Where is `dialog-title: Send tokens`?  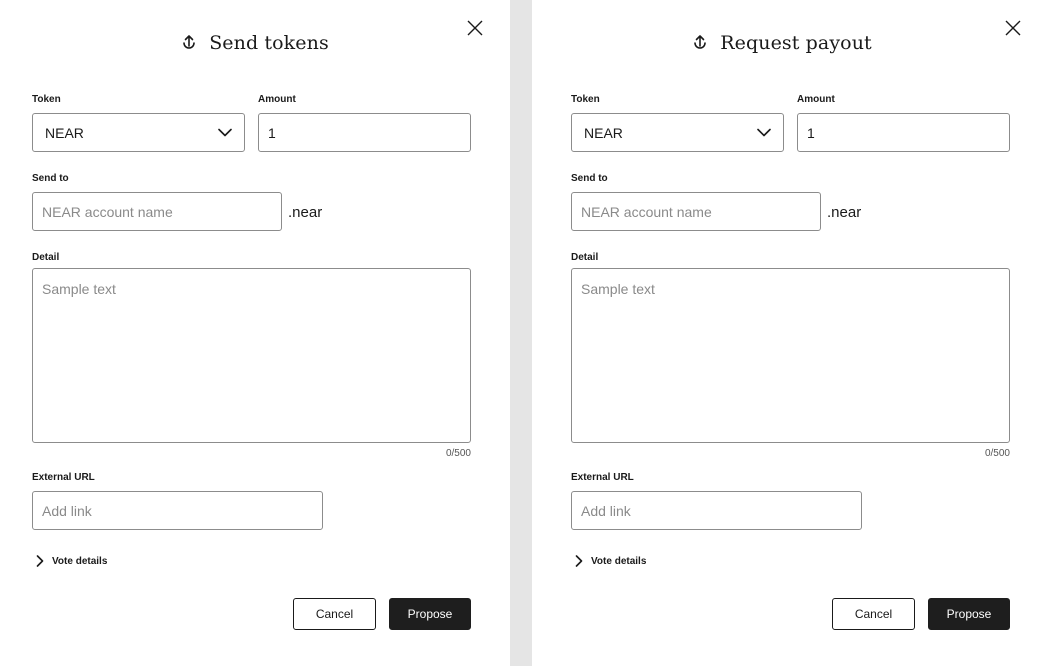
dialog-title: Send tokens is located at coordinates (255, 43).